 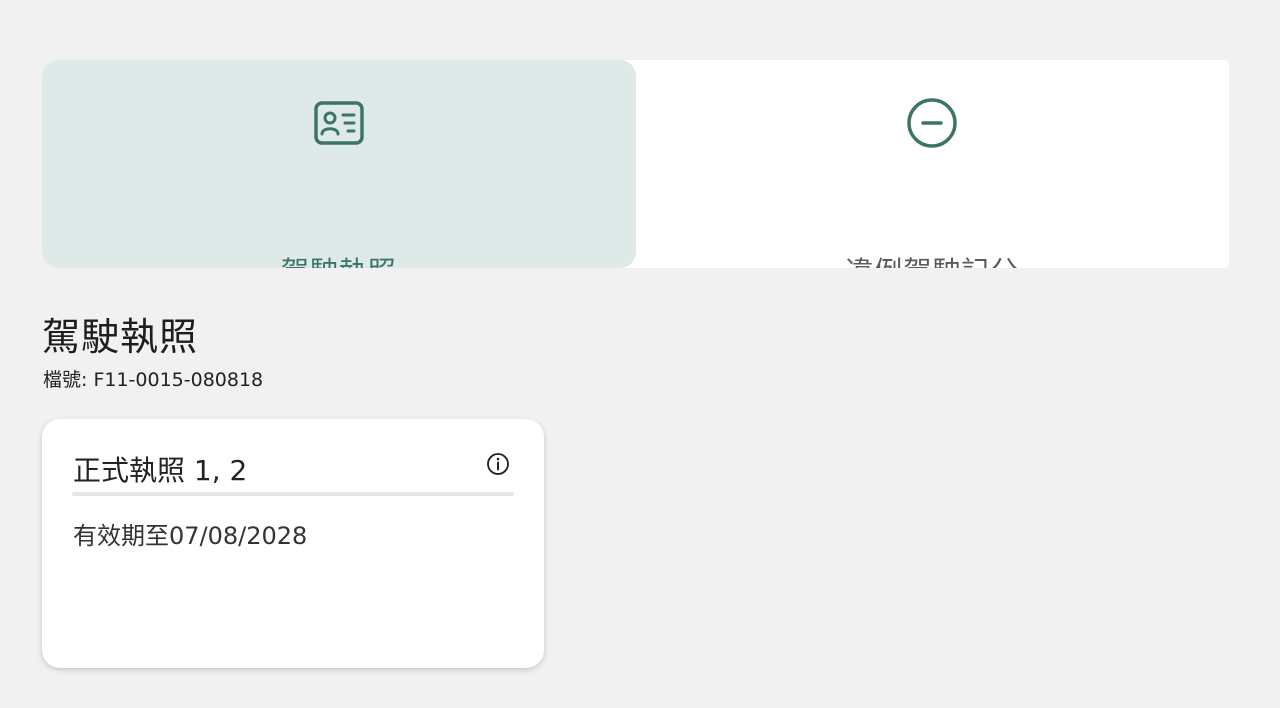 I want to click on id-card-icon, so click(x=339, y=123).